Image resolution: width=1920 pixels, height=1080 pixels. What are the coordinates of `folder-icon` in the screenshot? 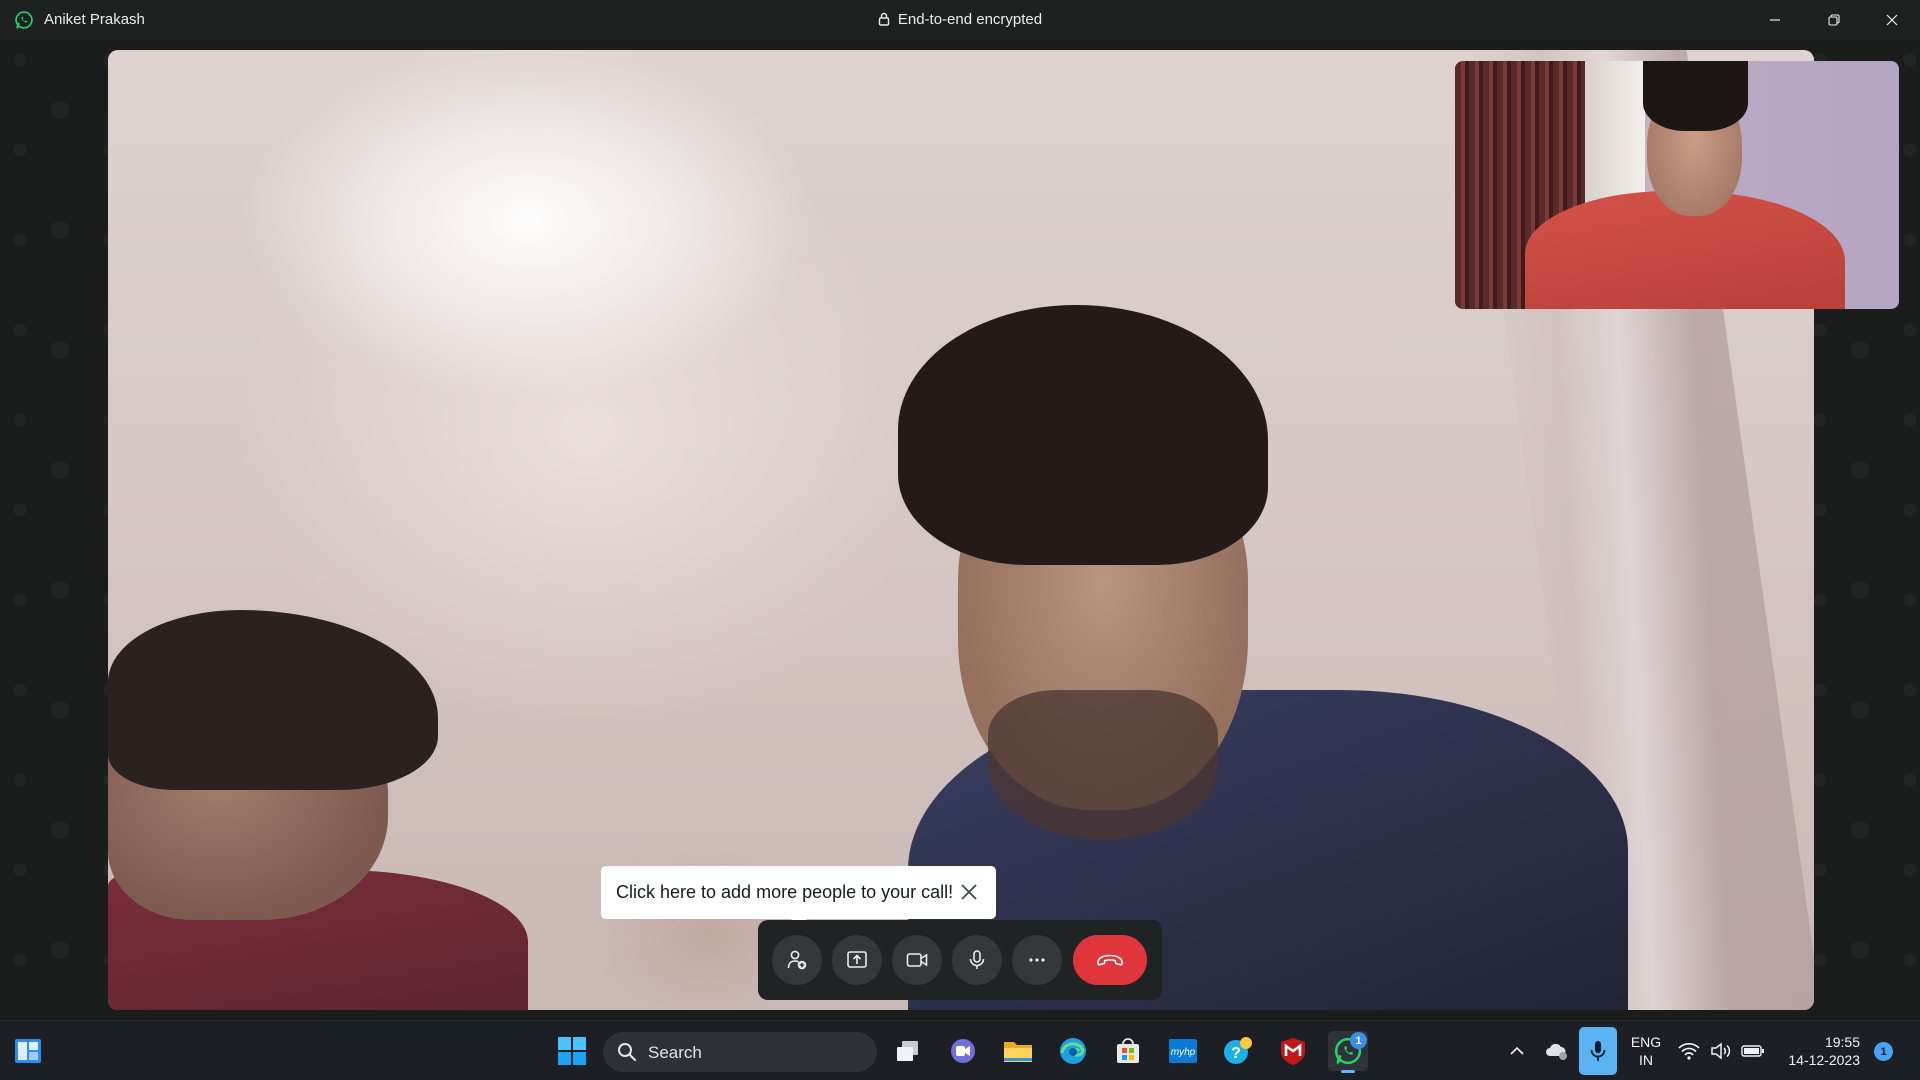 It's located at (1018, 1052).